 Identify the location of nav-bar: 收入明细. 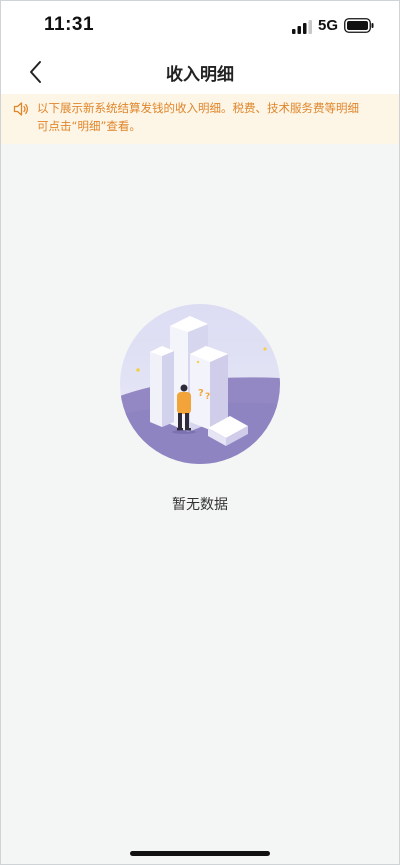
(200, 72).